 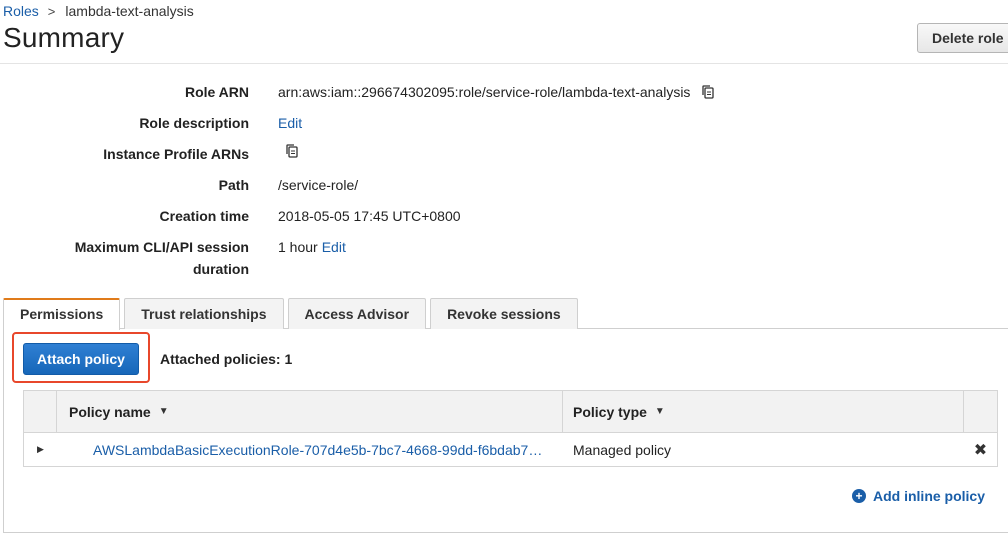 I want to click on breadcrumb: Roles > lambda-text-analysis, so click(x=98, y=11).